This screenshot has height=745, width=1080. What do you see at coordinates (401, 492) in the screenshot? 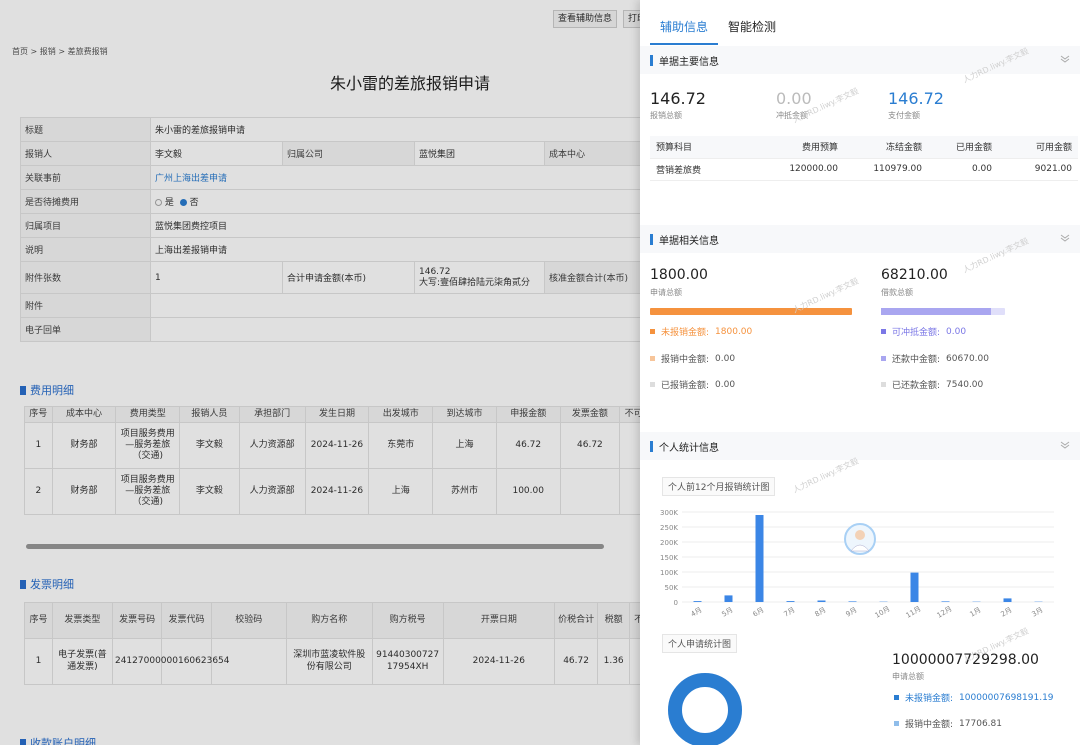
I see `table-cell: 上海` at bounding box center [401, 492].